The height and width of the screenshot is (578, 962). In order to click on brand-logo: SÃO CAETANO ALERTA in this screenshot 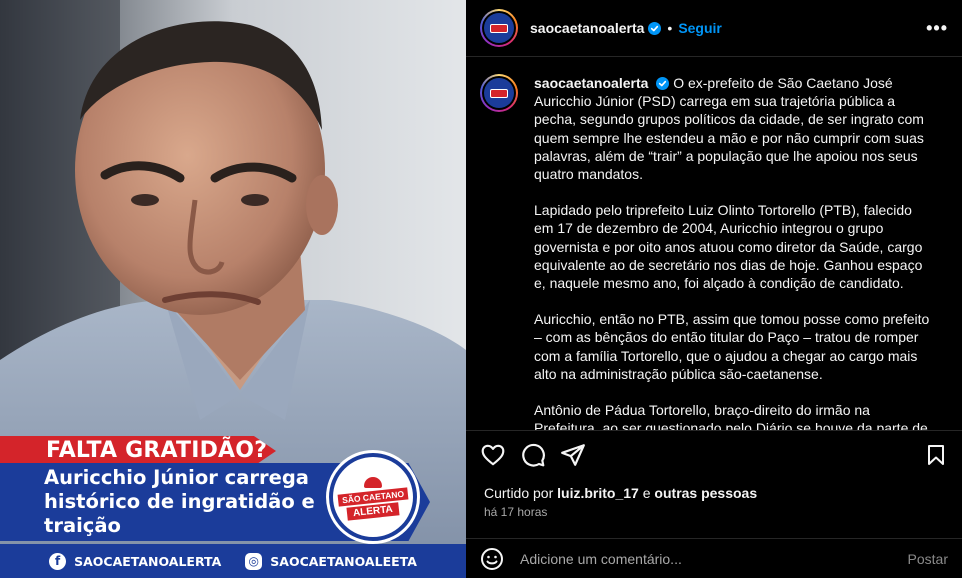, I will do `click(373, 497)`.